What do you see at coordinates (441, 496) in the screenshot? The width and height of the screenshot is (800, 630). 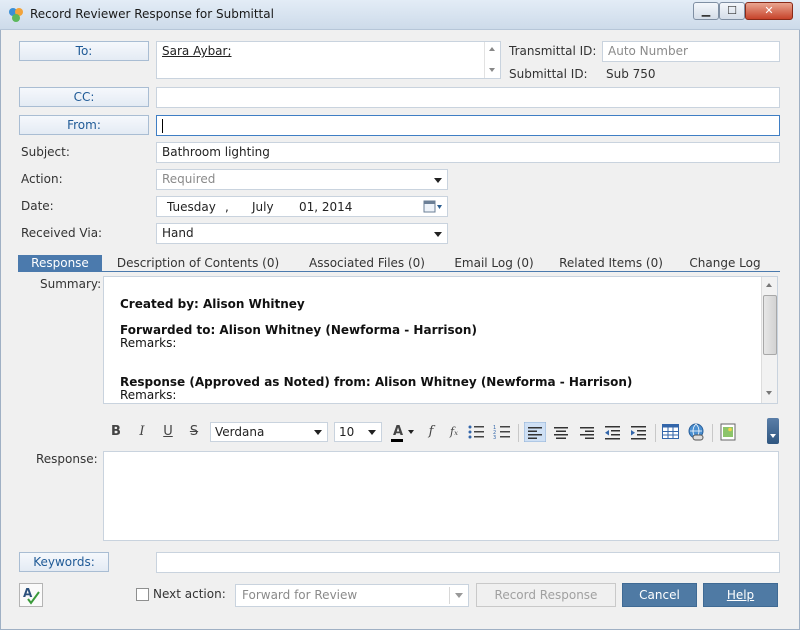 I see `response-editor` at bounding box center [441, 496].